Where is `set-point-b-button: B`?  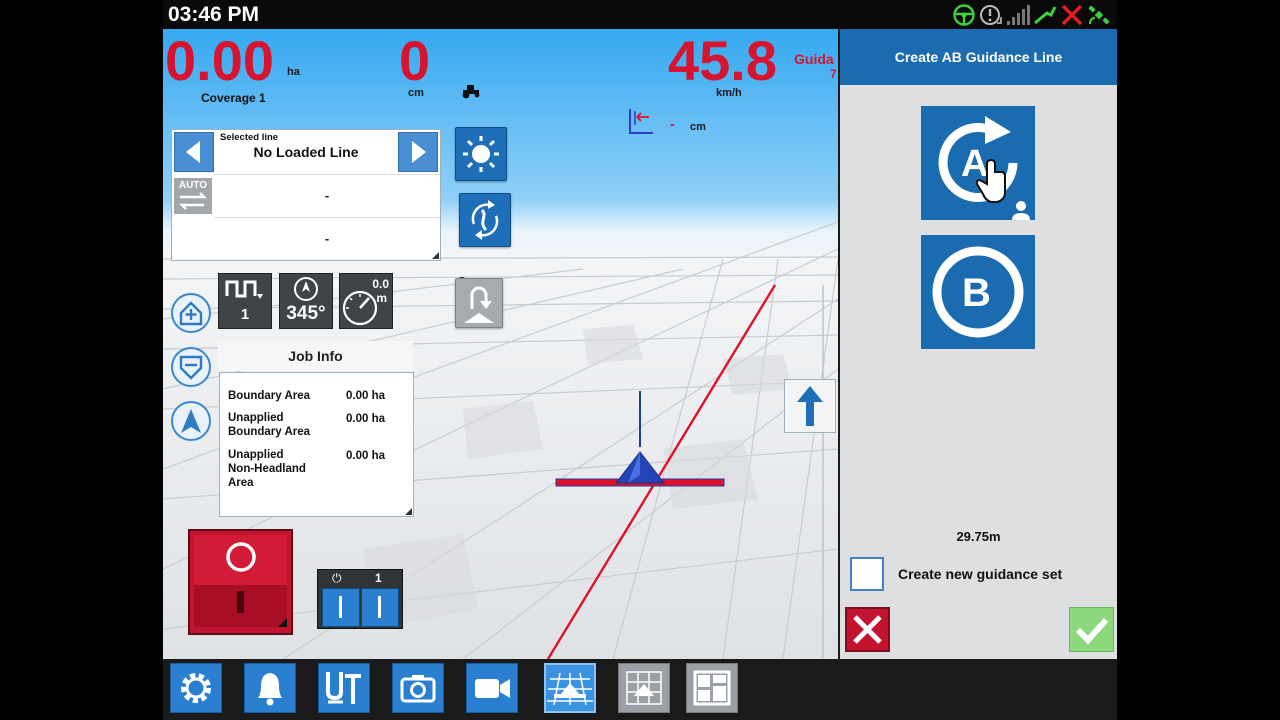
set-point-b-button: B is located at coordinates (978, 292).